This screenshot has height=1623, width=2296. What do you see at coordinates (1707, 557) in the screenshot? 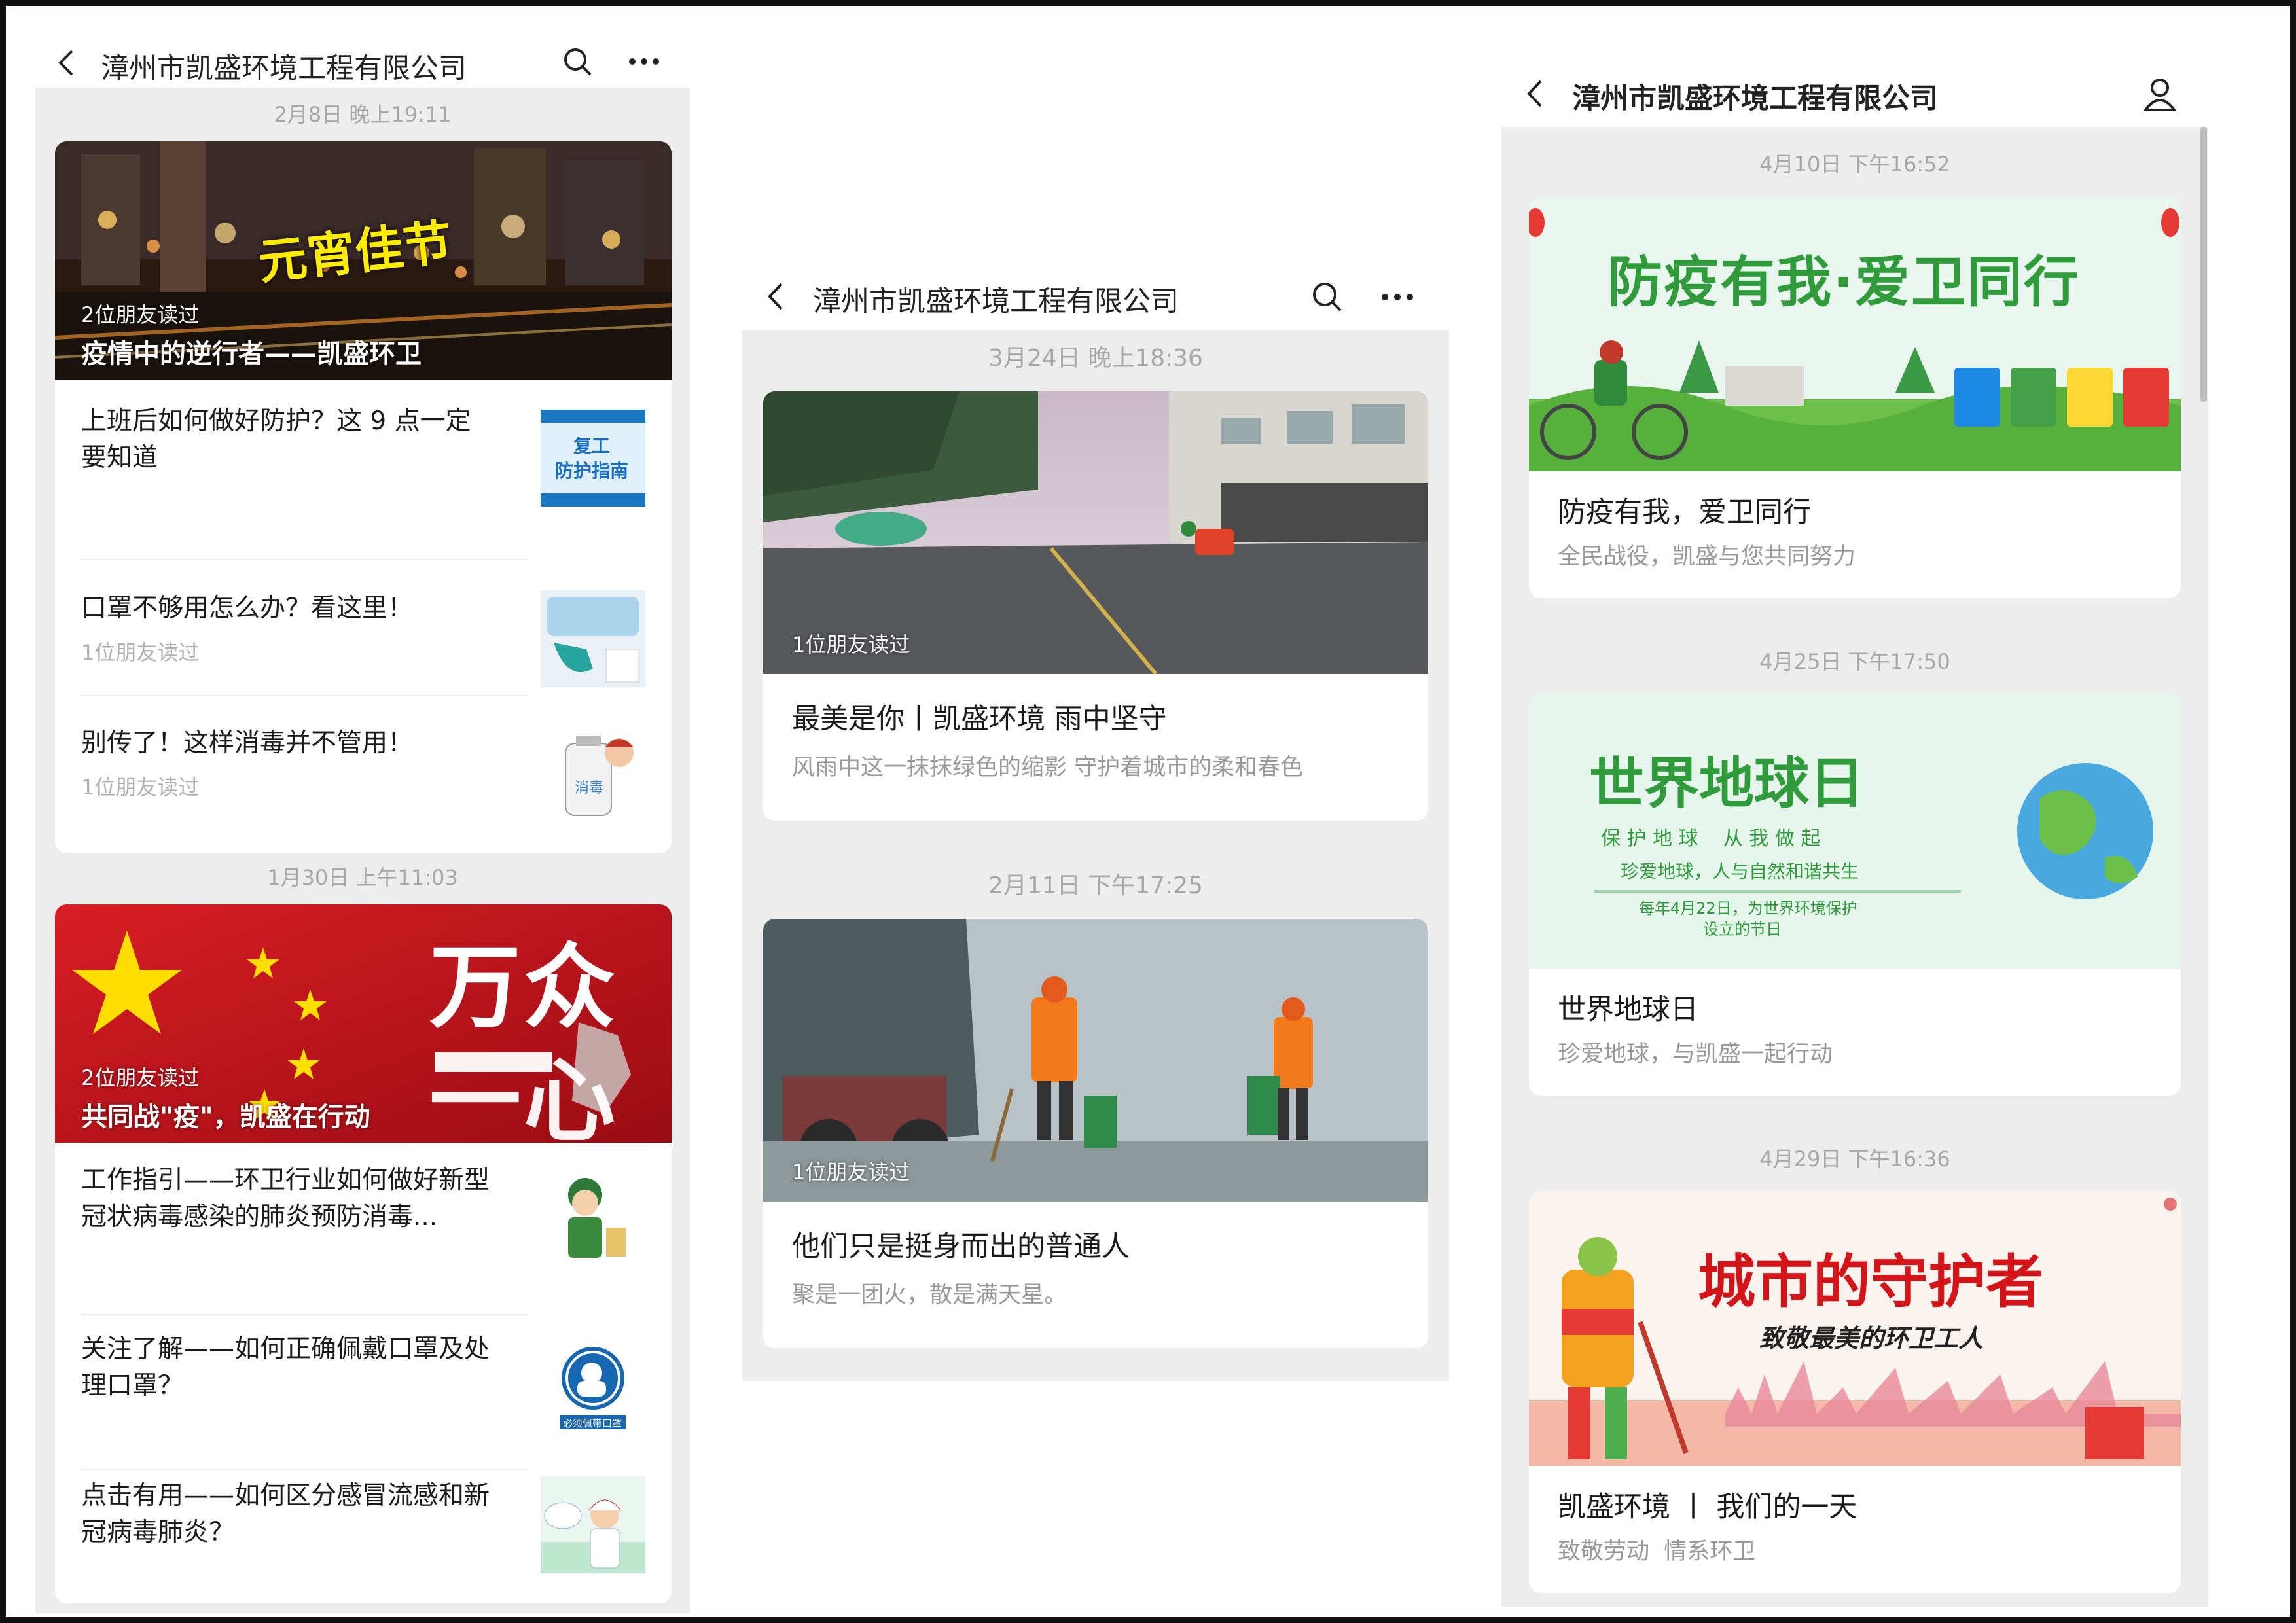
I see `article-description: 全民战役，凯盛与您共同努力` at bounding box center [1707, 557].